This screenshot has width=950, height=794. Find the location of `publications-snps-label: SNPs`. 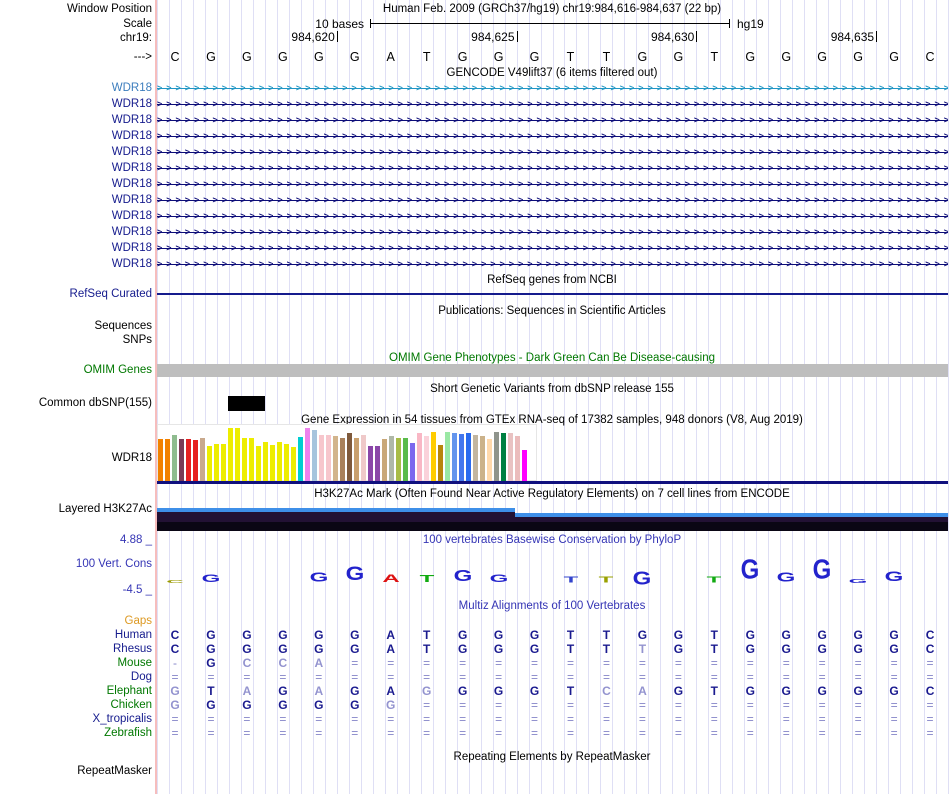

publications-snps-label: SNPs is located at coordinates (137, 340).